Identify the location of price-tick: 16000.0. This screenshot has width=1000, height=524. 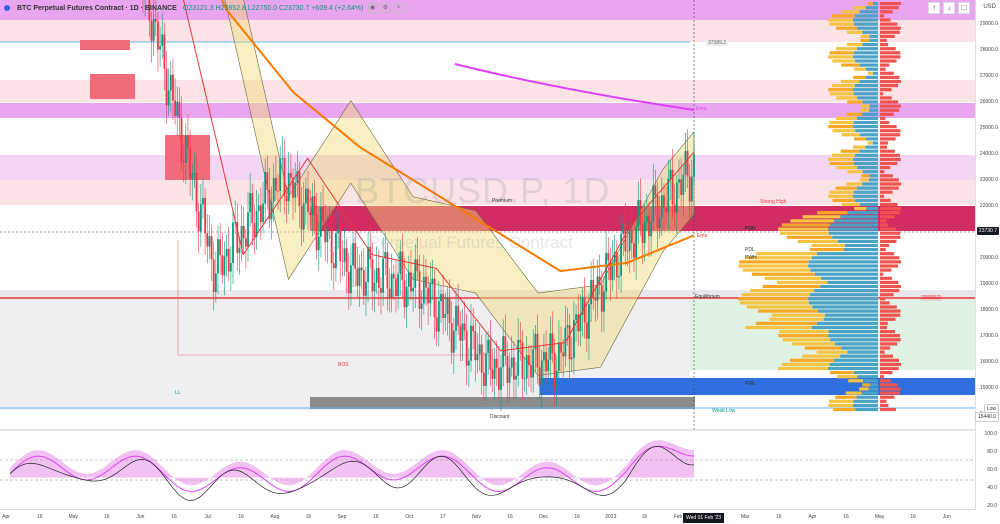
(988, 362).